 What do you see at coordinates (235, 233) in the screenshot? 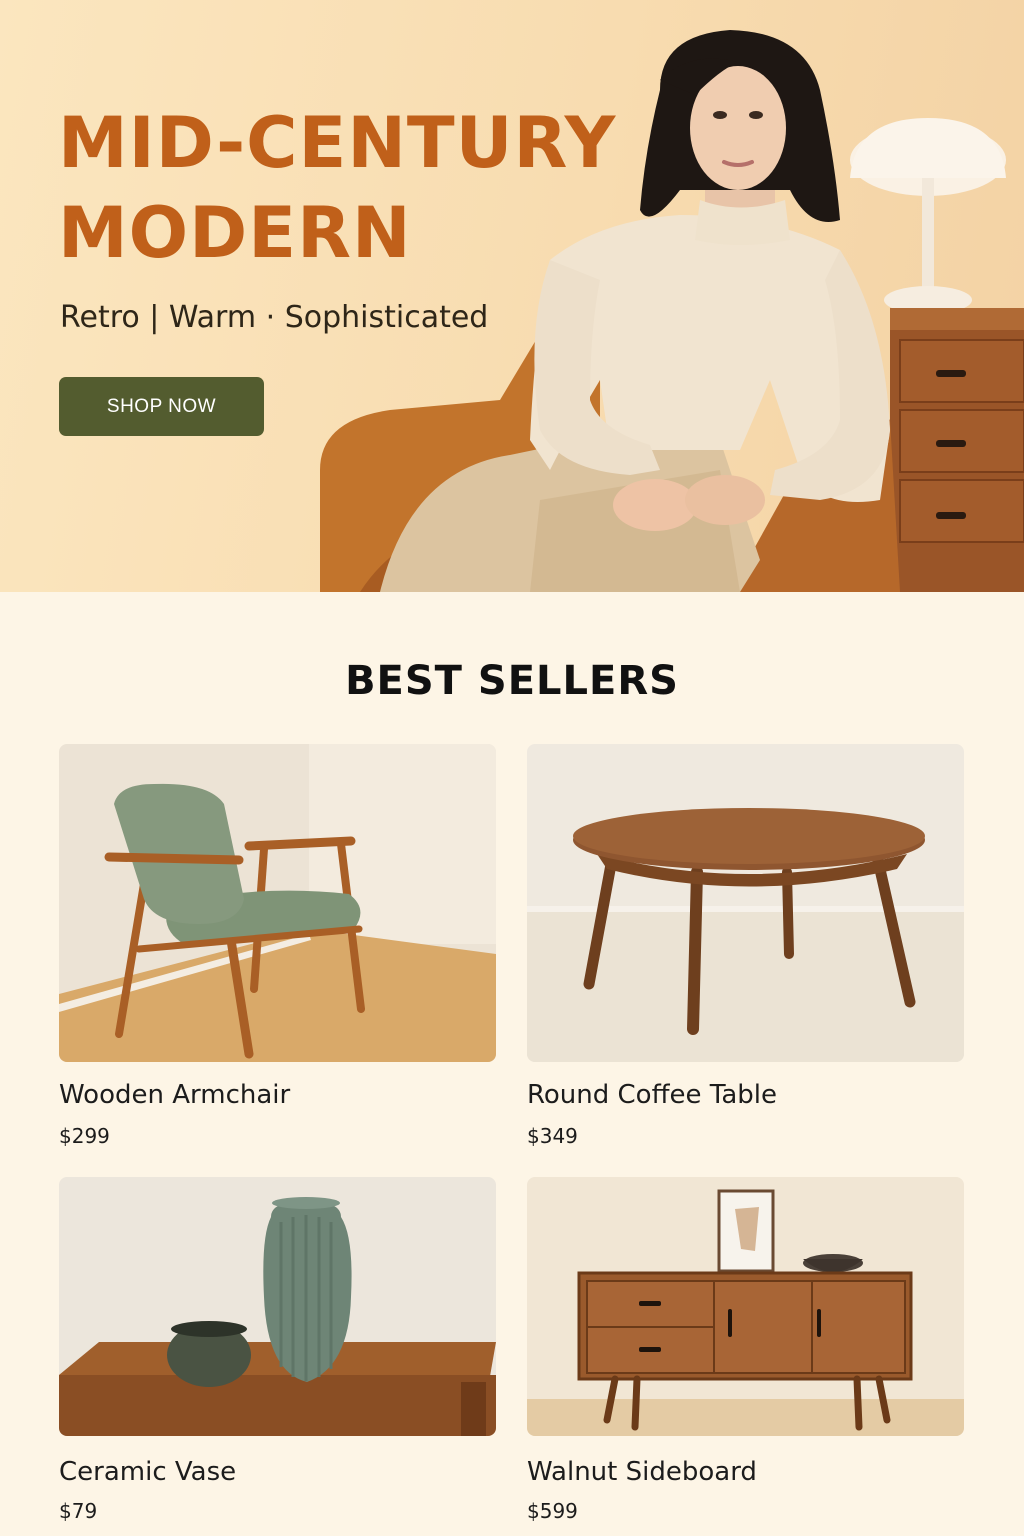
I see `hero-title-line2: MODERN` at bounding box center [235, 233].